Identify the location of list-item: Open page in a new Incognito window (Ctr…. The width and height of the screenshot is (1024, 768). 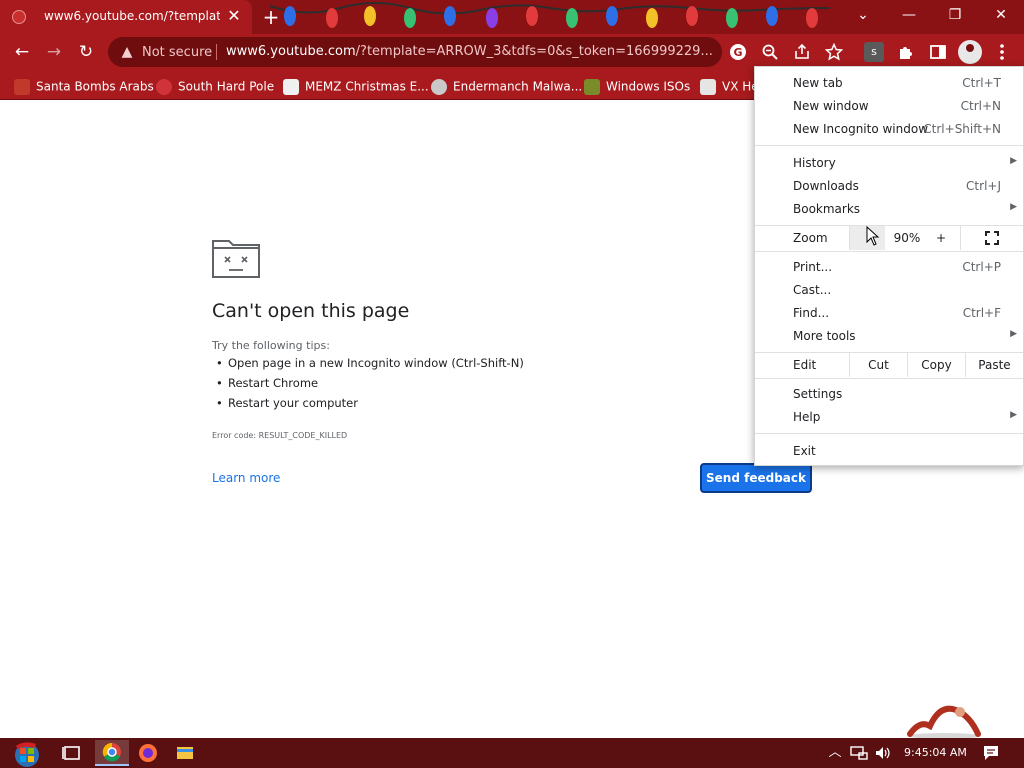
(370, 364).